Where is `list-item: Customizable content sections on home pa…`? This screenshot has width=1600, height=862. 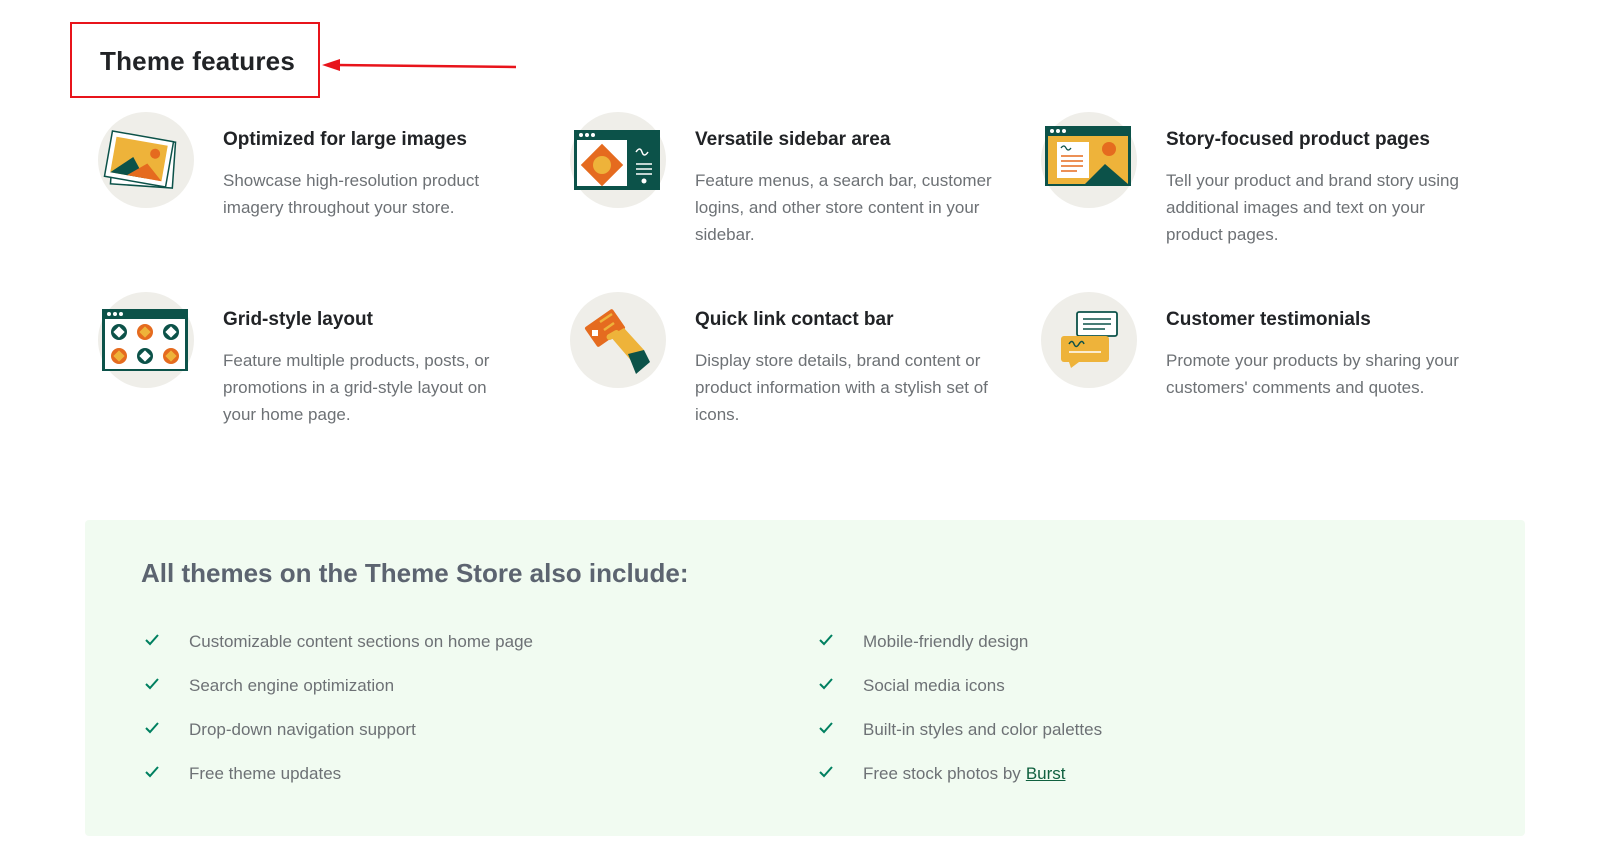
list-item: Customizable content sections on home pa… is located at coordinates (339, 642).